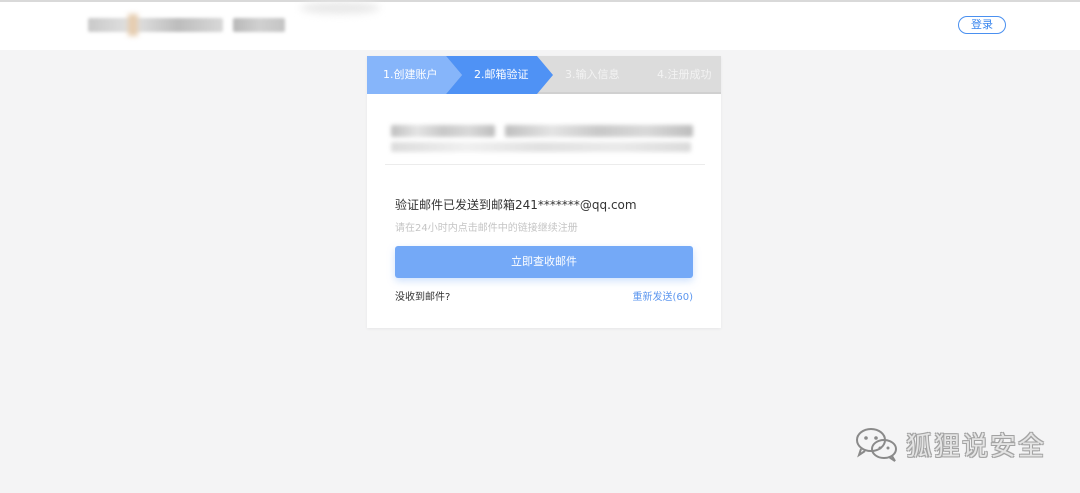  I want to click on site-logo-blurred, so click(155, 25).